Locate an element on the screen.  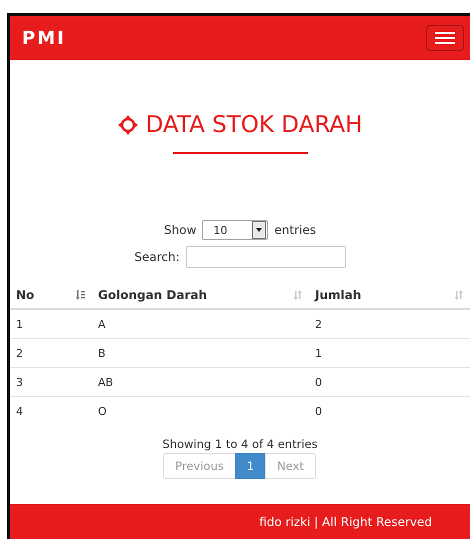
sort-ascending-icon is located at coordinates (81, 295).